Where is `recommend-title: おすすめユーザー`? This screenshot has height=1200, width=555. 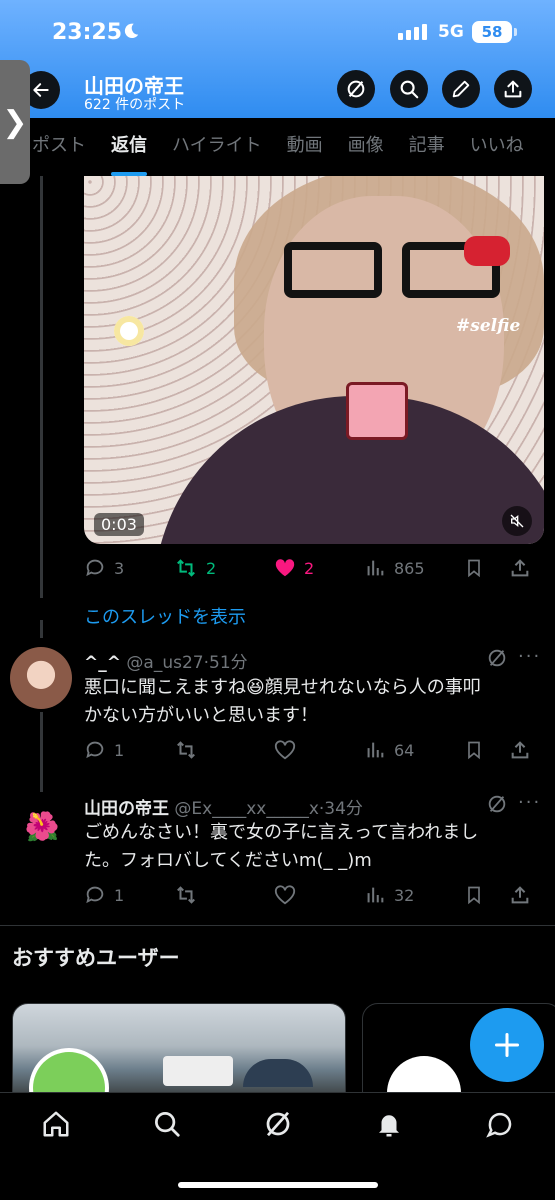 recommend-title: おすすめユーザー is located at coordinates (96, 958).